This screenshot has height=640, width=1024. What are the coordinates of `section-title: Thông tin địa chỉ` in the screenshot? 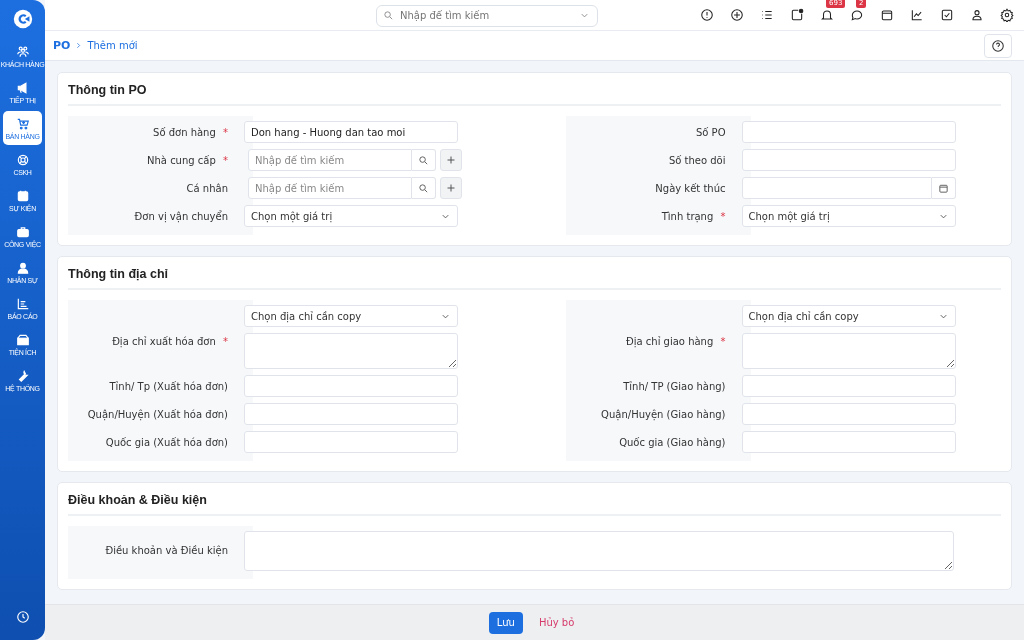 It's located at (534, 273).